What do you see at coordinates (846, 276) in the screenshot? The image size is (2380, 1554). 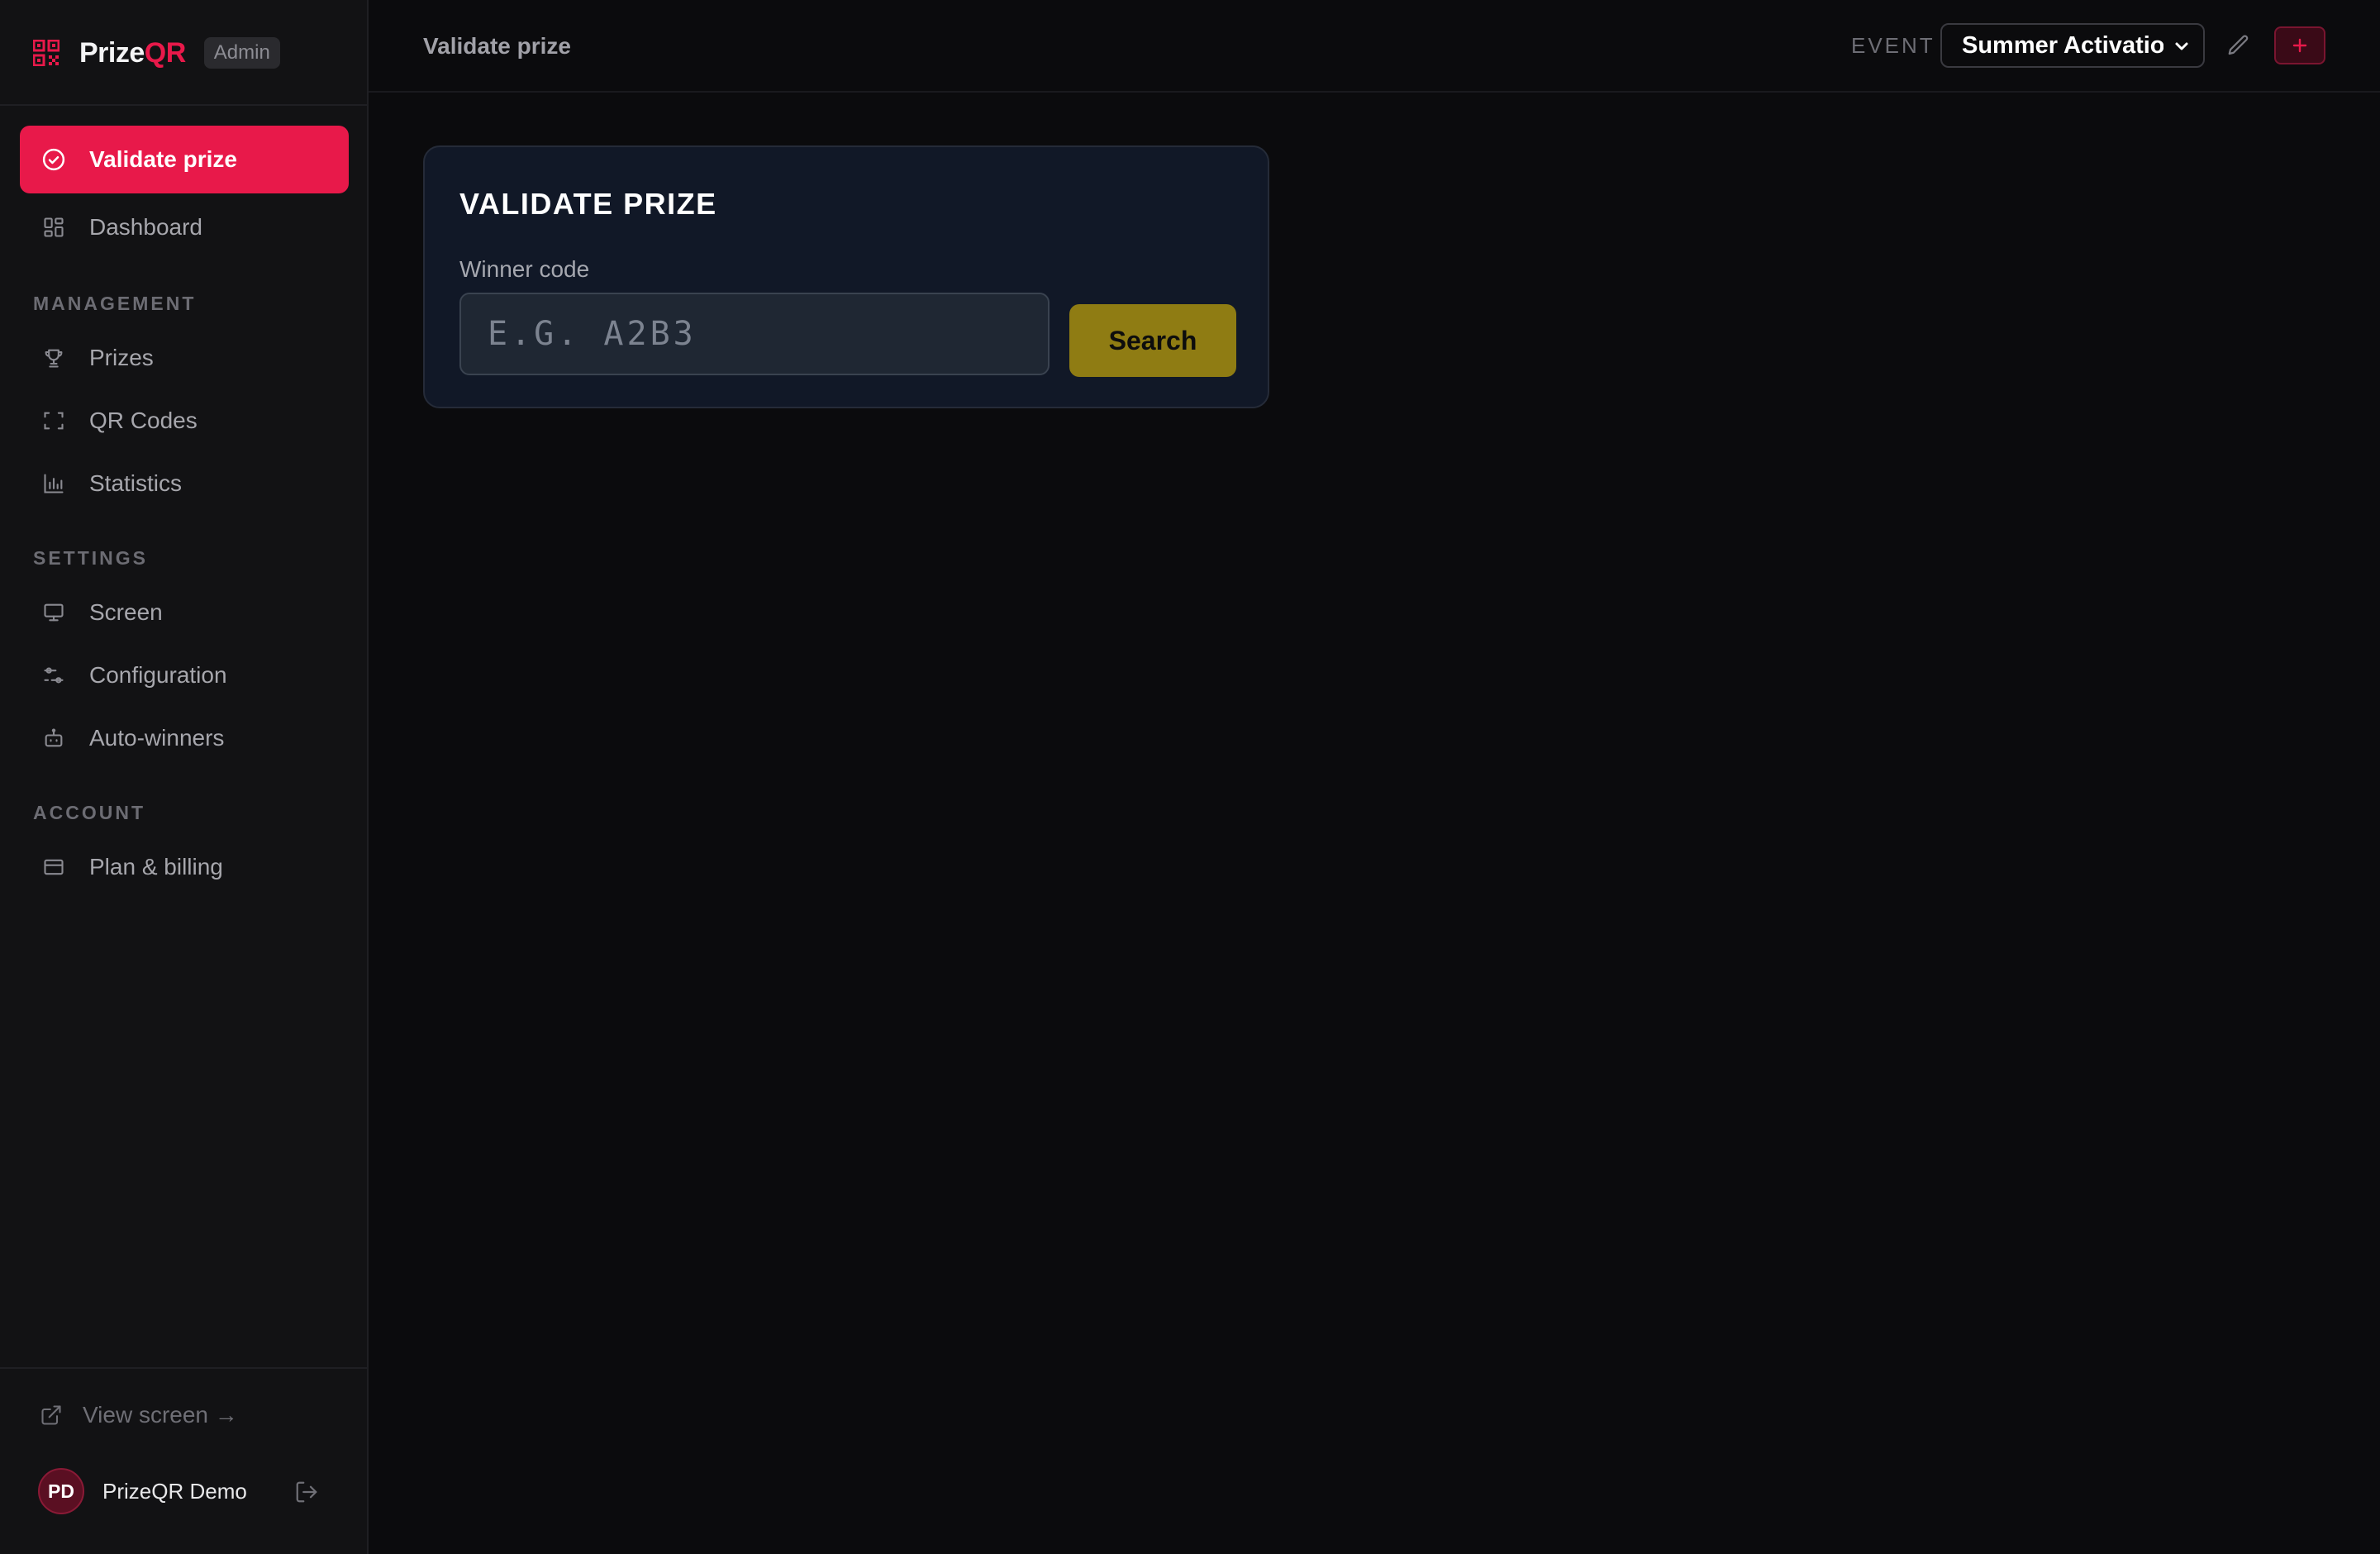 I see `validate-prize-card: VALIDATE PRIZE Winner code Search` at bounding box center [846, 276].